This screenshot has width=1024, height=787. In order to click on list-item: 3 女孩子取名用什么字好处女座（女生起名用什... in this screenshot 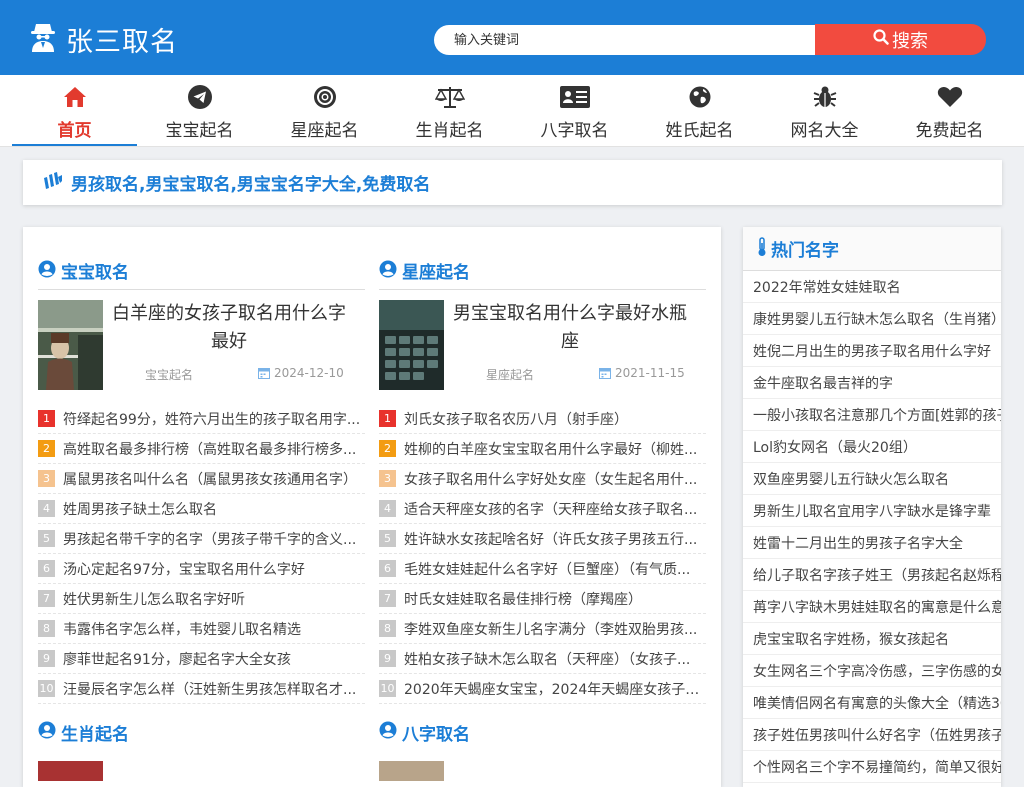, I will do `click(542, 479)`.